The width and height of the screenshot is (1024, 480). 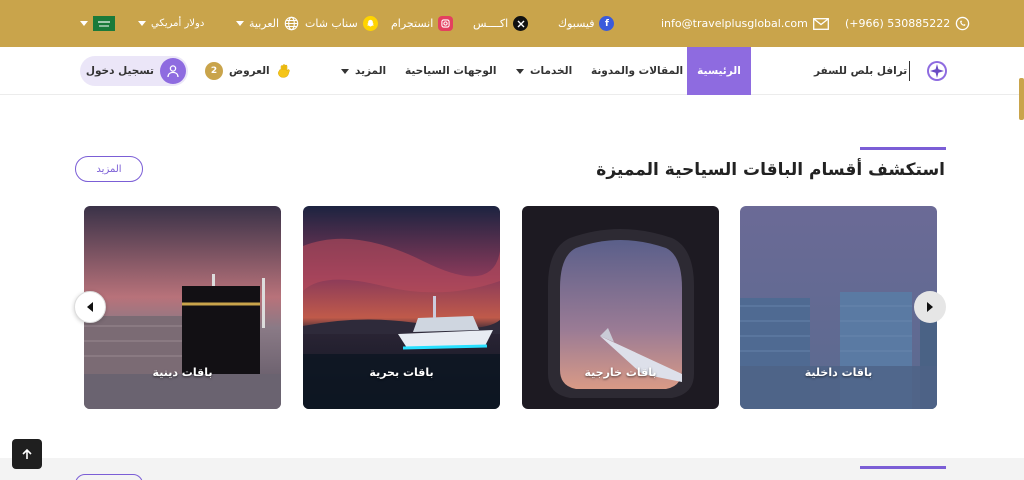 What do you see at coordinates (838, 372) in the screenshot?
I see `card-label: باقات داخلية` at bounding box center [838, 372].